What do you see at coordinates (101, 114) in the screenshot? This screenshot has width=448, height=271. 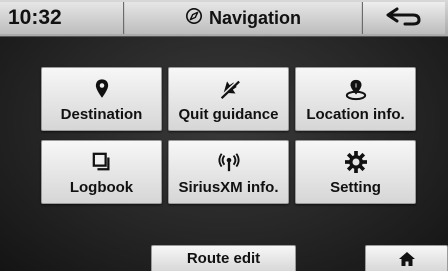 I see `destination-label: Destination` at bounding box center [101, 114].